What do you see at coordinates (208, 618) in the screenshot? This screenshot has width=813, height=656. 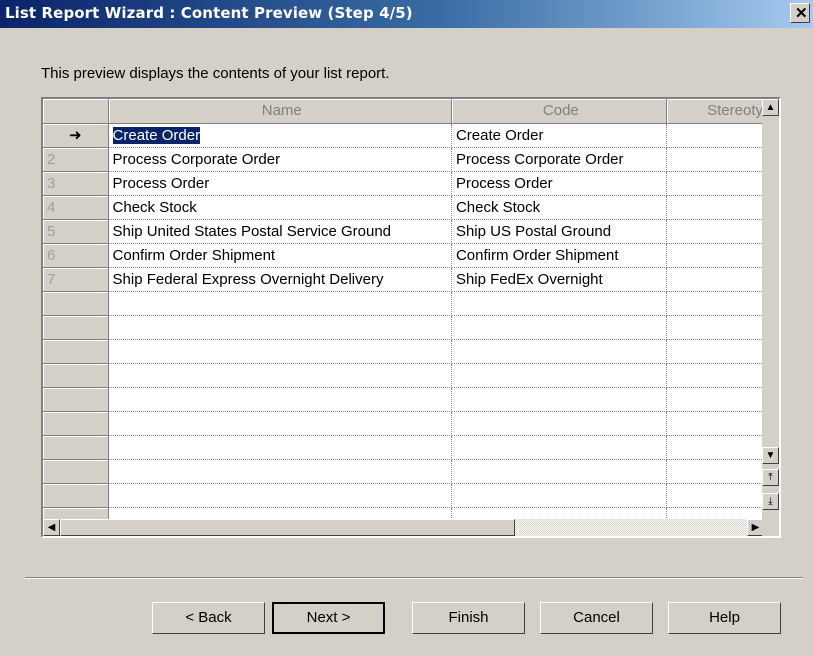 I see `back-button: < Back` at bounding box center [208, 618].